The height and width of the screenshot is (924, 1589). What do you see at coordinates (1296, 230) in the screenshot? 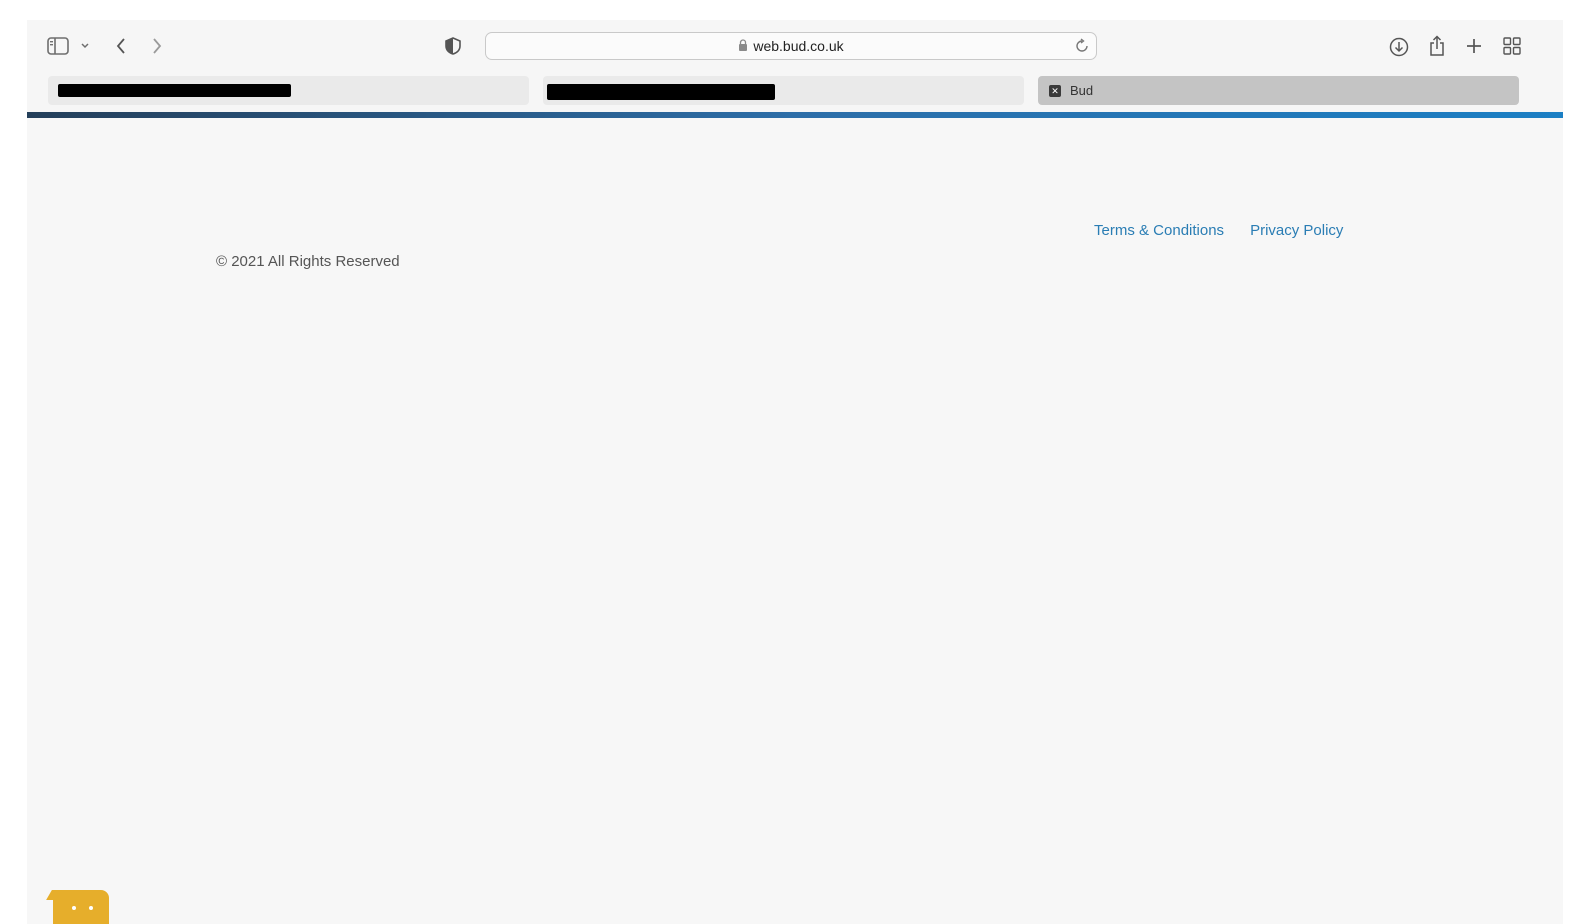
I see `privacy-link: Privacy Policy` at bounding box center [1296, 230].